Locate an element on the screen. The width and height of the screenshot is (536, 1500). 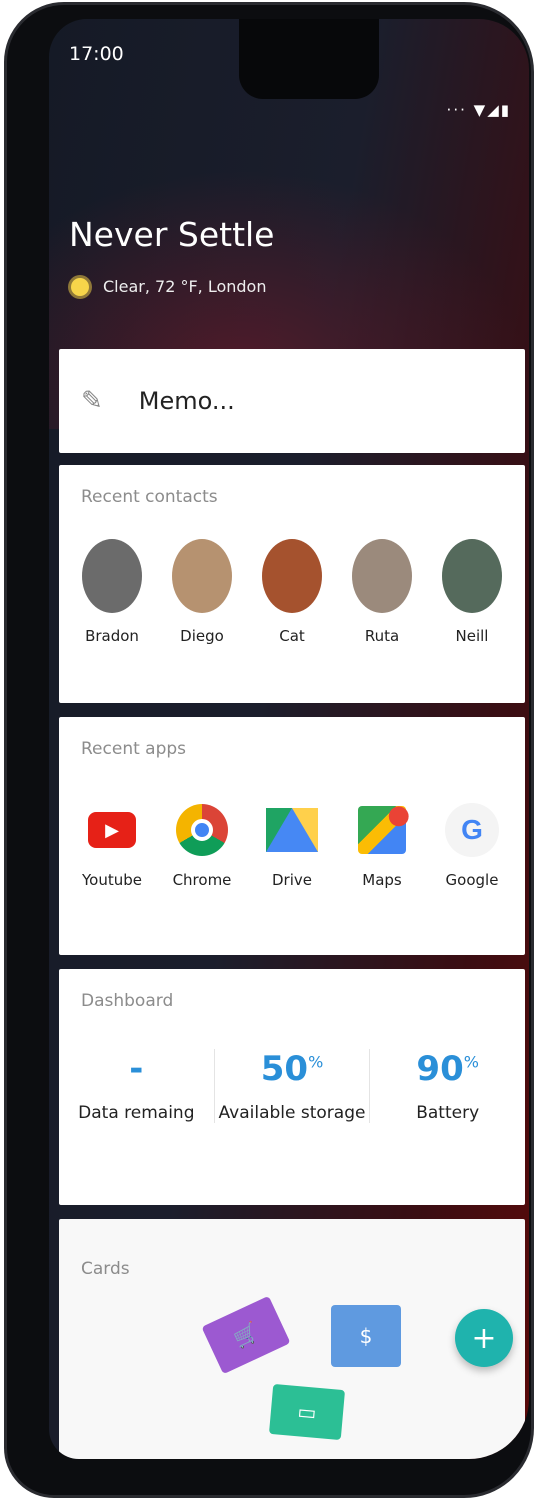
contact-diego: Diego is located at coordinates (202, 592).